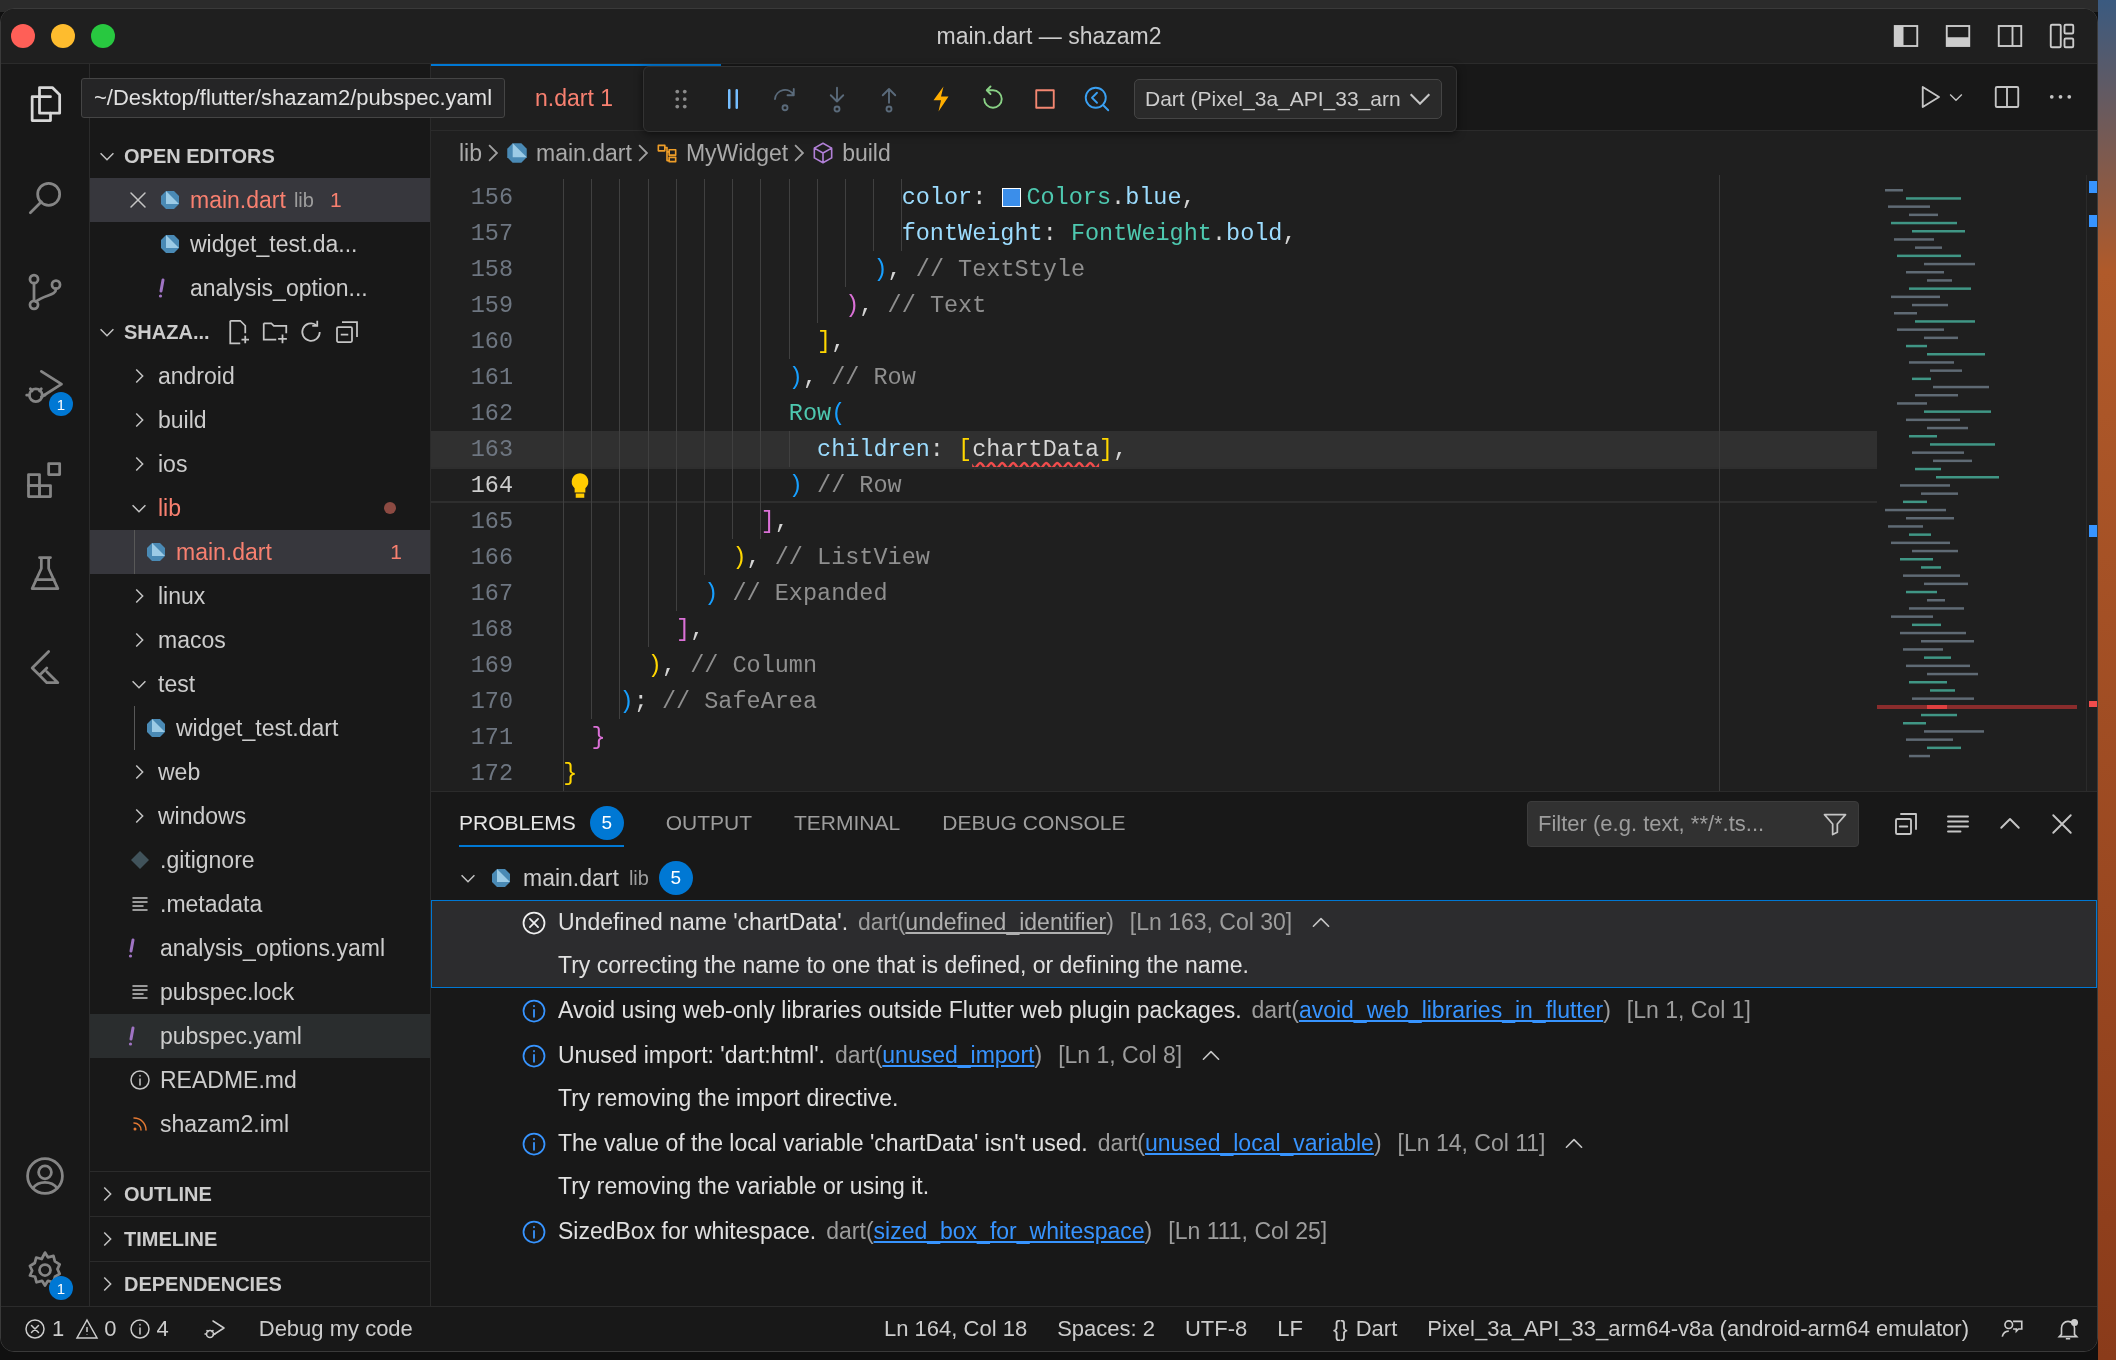 The width and height of the screenshot is (2116, 1360). What do you see at coordinates (972, 449) in the screenshot?
I see `code-text: children: [chartData],` at bounding box center [972, 449].